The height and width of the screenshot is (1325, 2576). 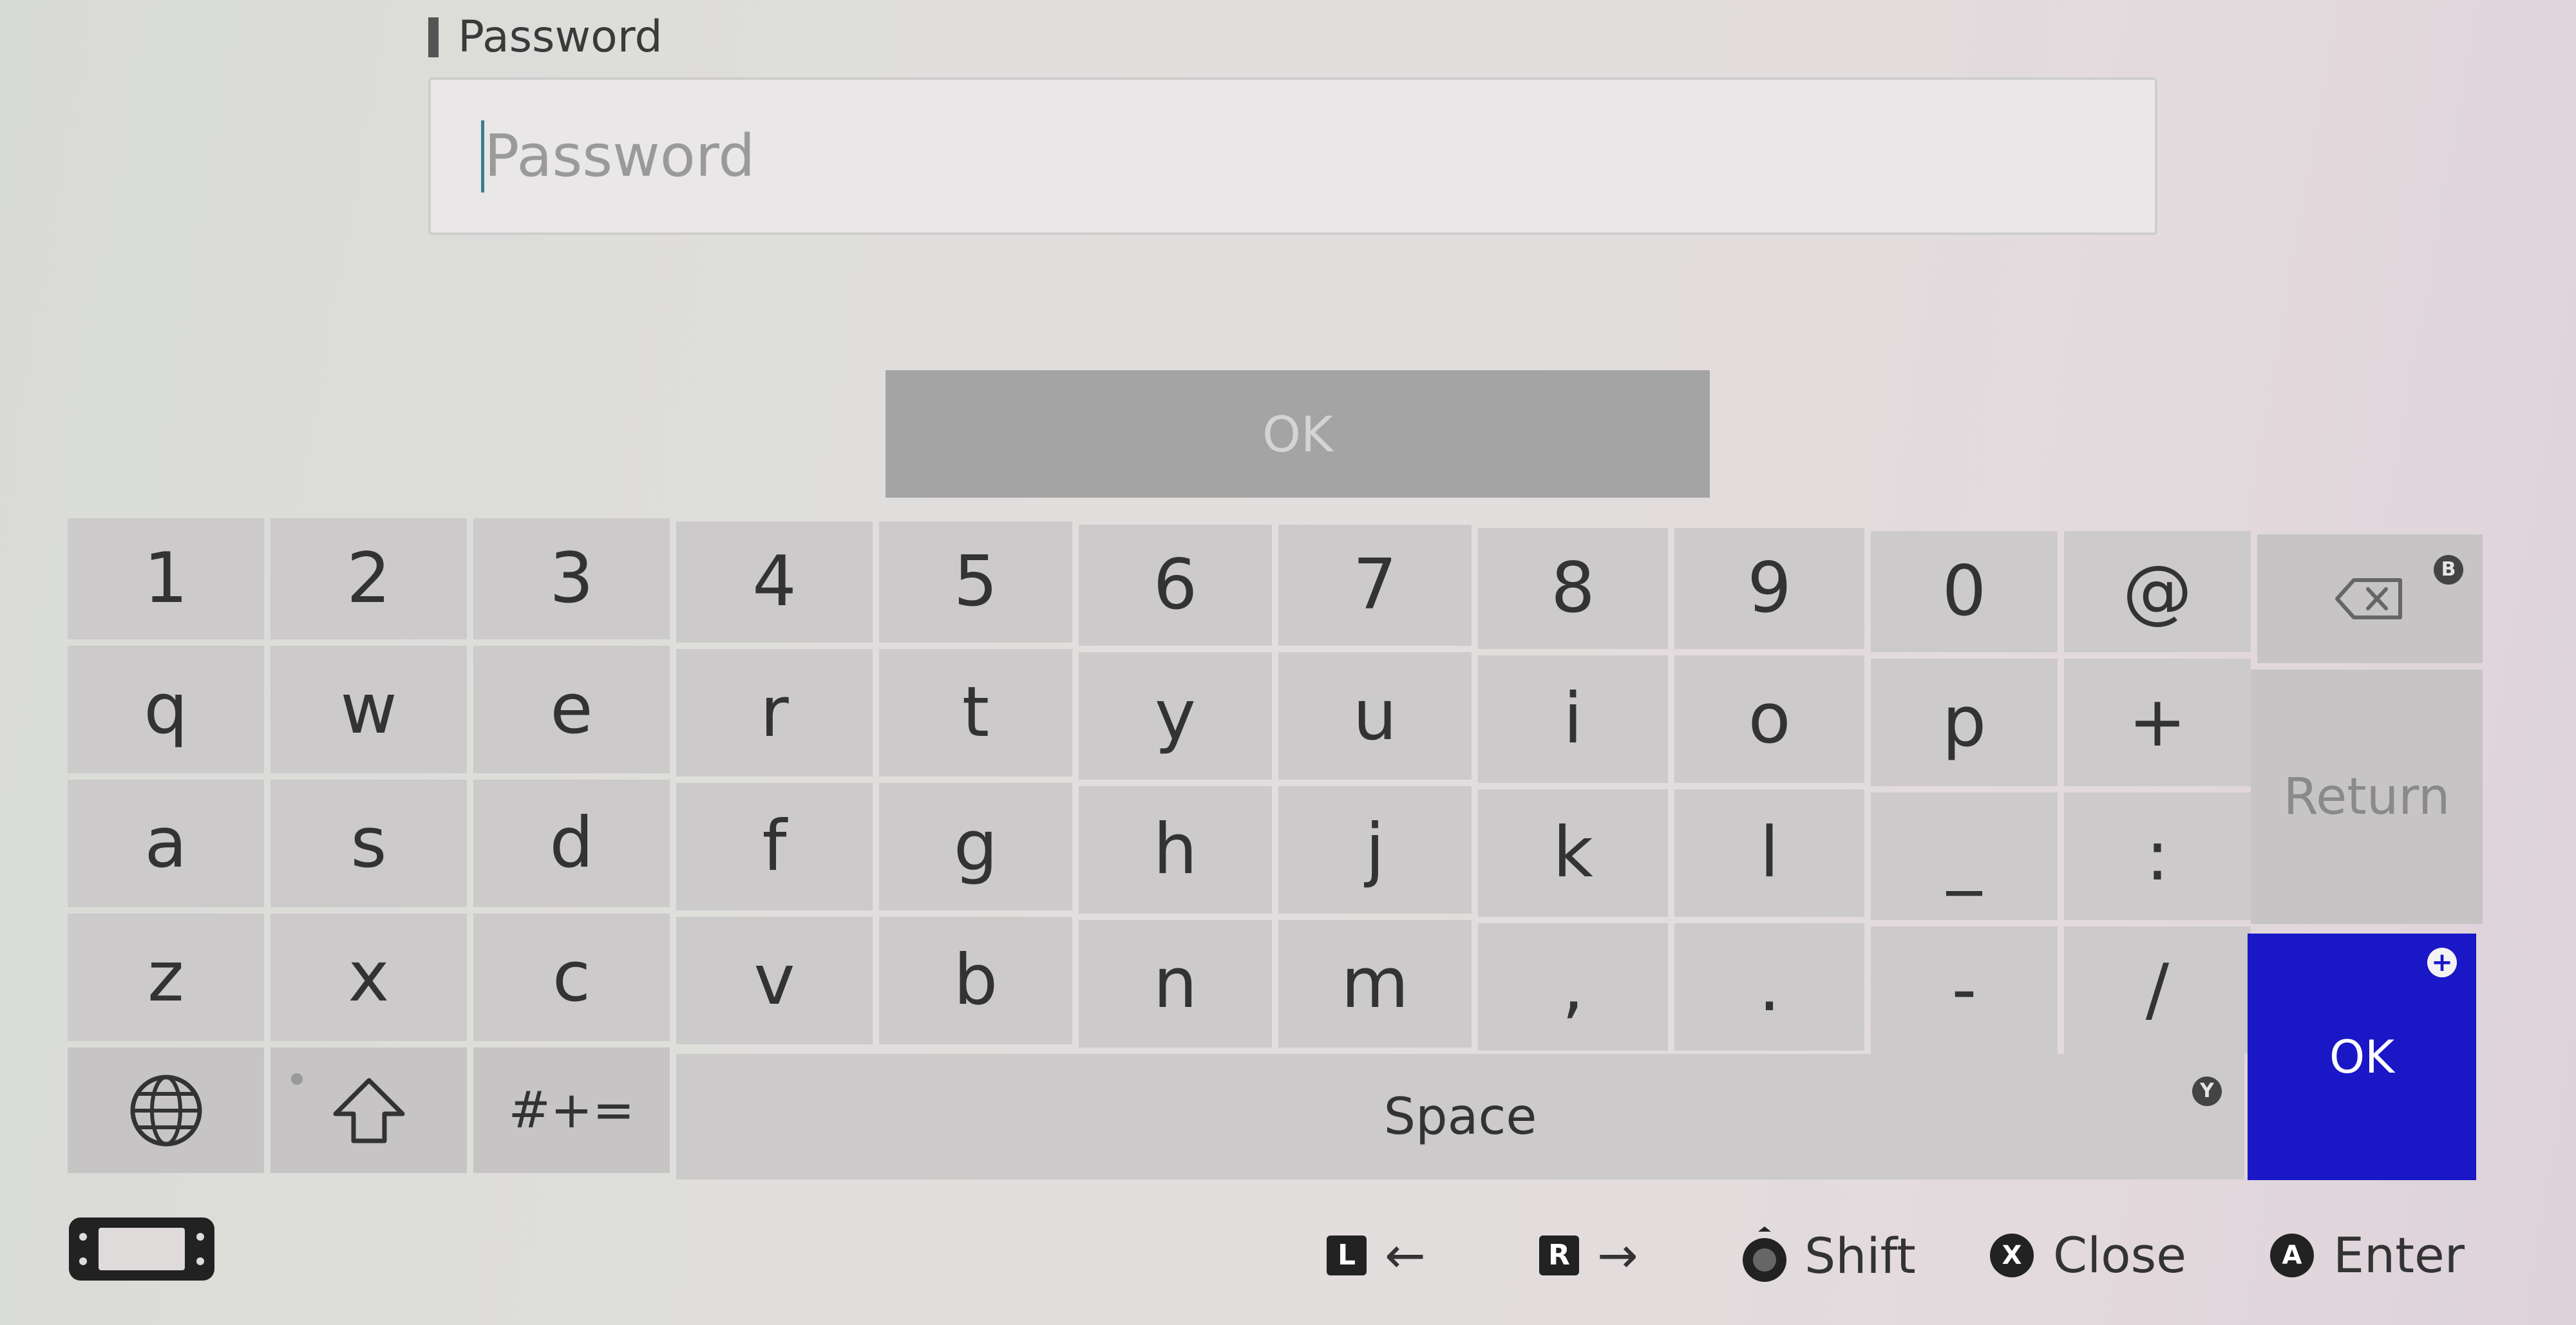 What do you see at coordinates (775, 582) in the screenshot?
I see `key-4: 4` at bounding box center [775, 582].